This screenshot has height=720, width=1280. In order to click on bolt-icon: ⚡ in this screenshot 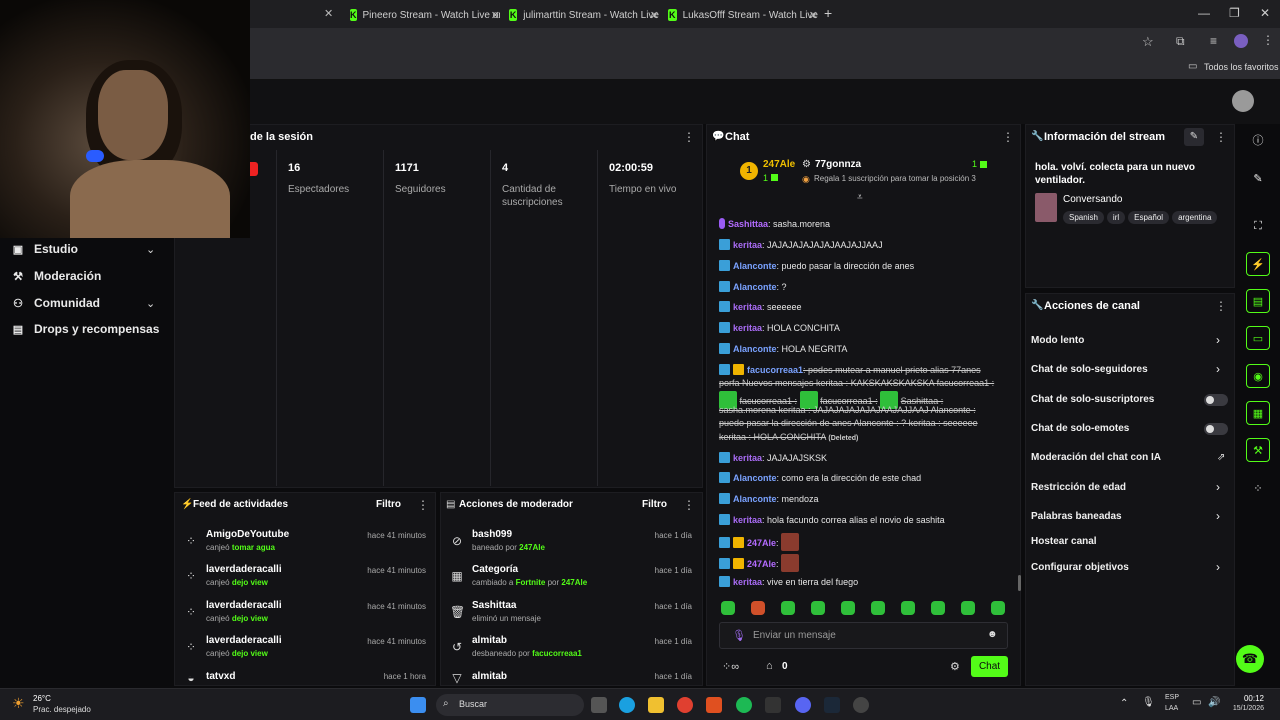, I will do `click(1258, 264)`.